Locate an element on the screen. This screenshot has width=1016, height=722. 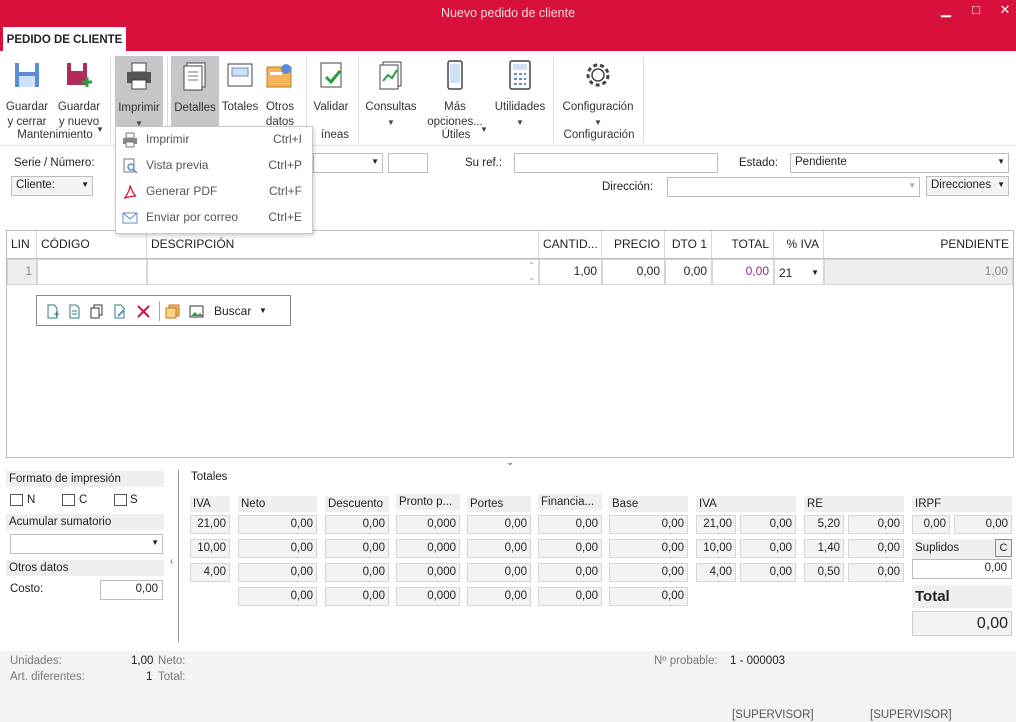
tot-iva: 10,00 is located at coordinates (210, 548).